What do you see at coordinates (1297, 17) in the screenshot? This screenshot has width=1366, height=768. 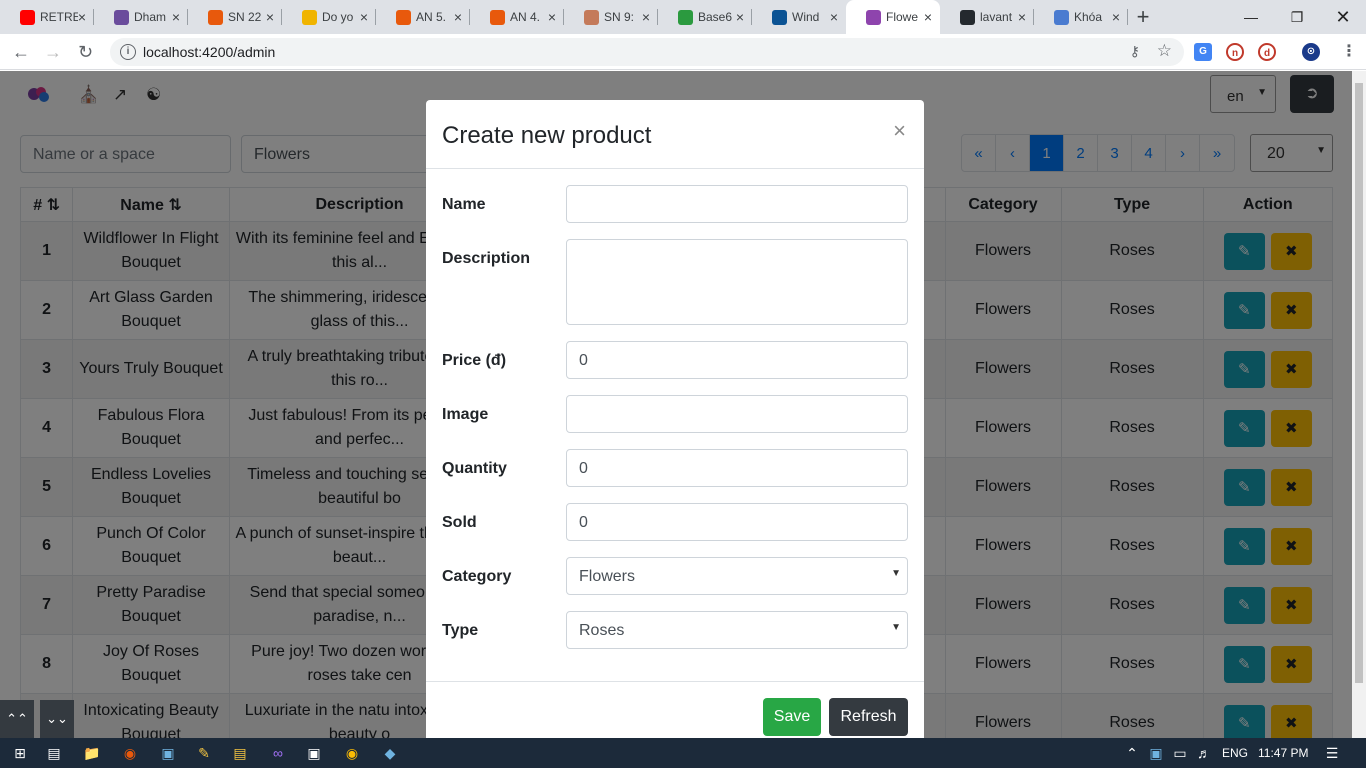 I see `maximize-icon: ❐` at bounding box center [1297, 17].